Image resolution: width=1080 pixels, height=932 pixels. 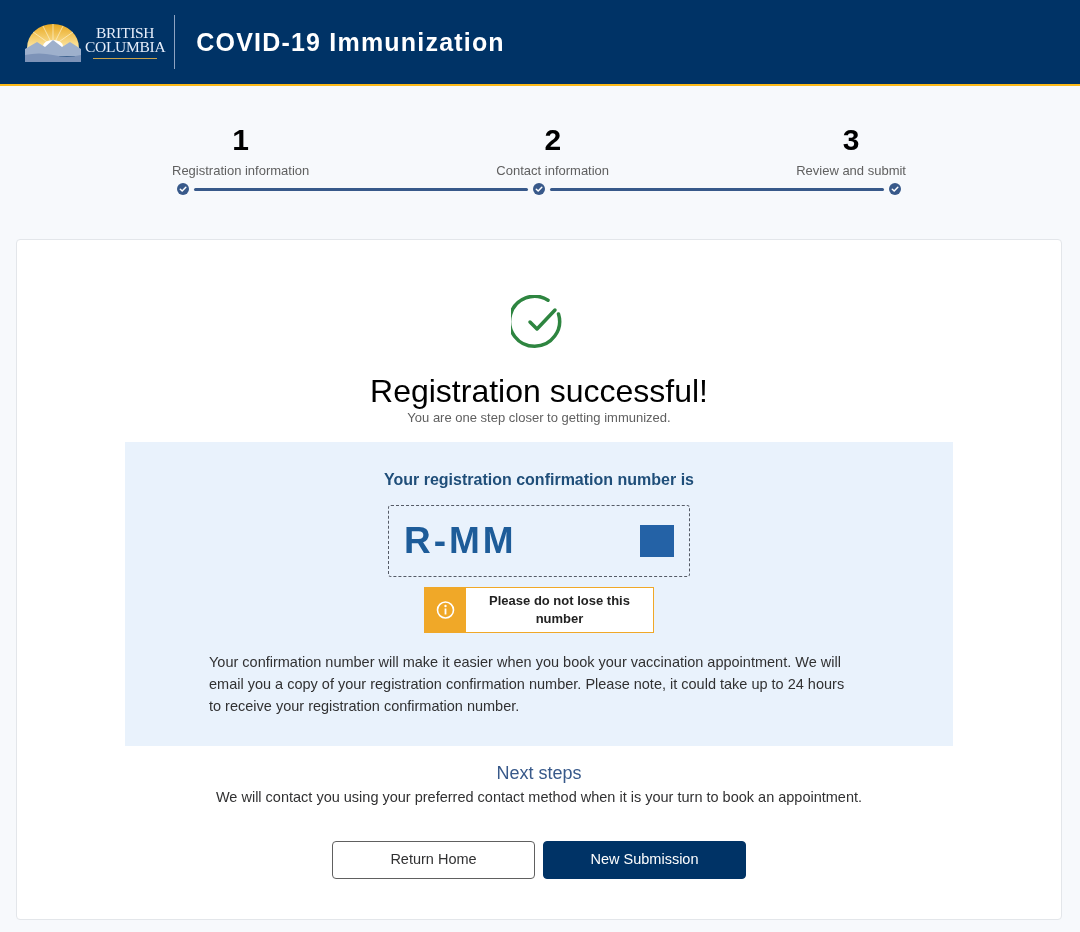 I want to click on logo-text: BRITISH, so click(x=125, y=32).